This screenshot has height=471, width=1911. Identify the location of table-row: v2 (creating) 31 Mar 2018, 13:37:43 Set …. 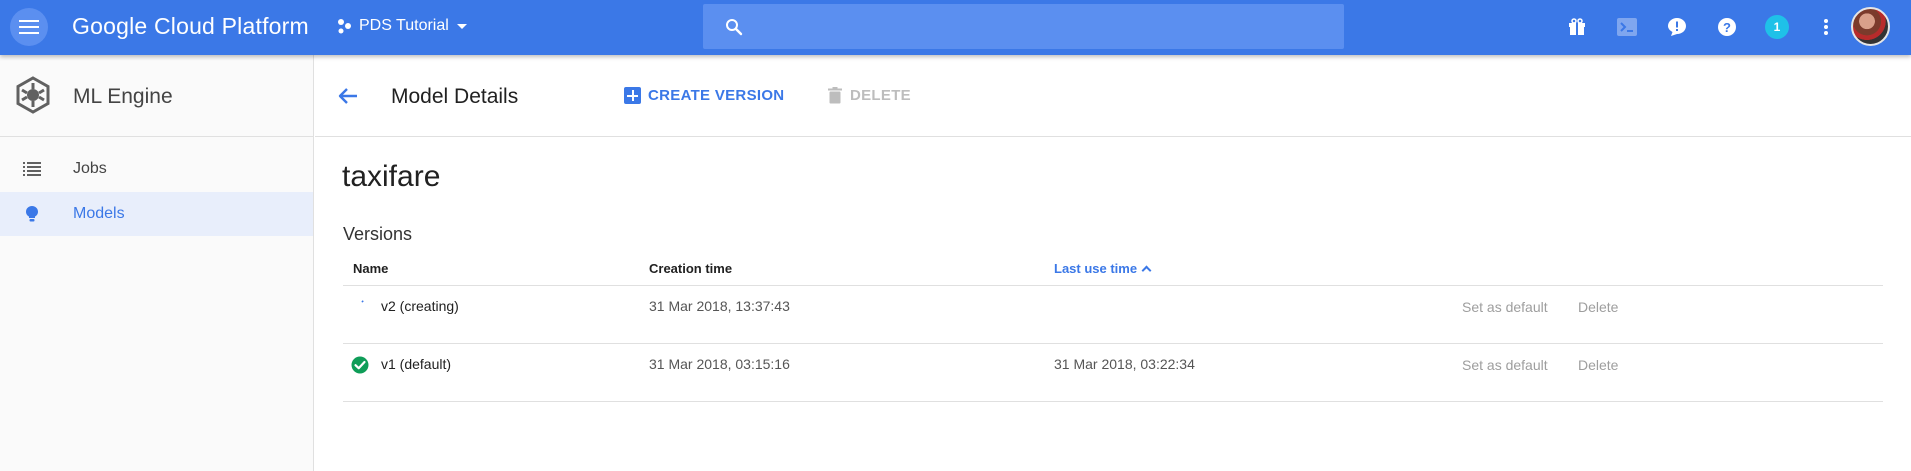
(1113, 315).